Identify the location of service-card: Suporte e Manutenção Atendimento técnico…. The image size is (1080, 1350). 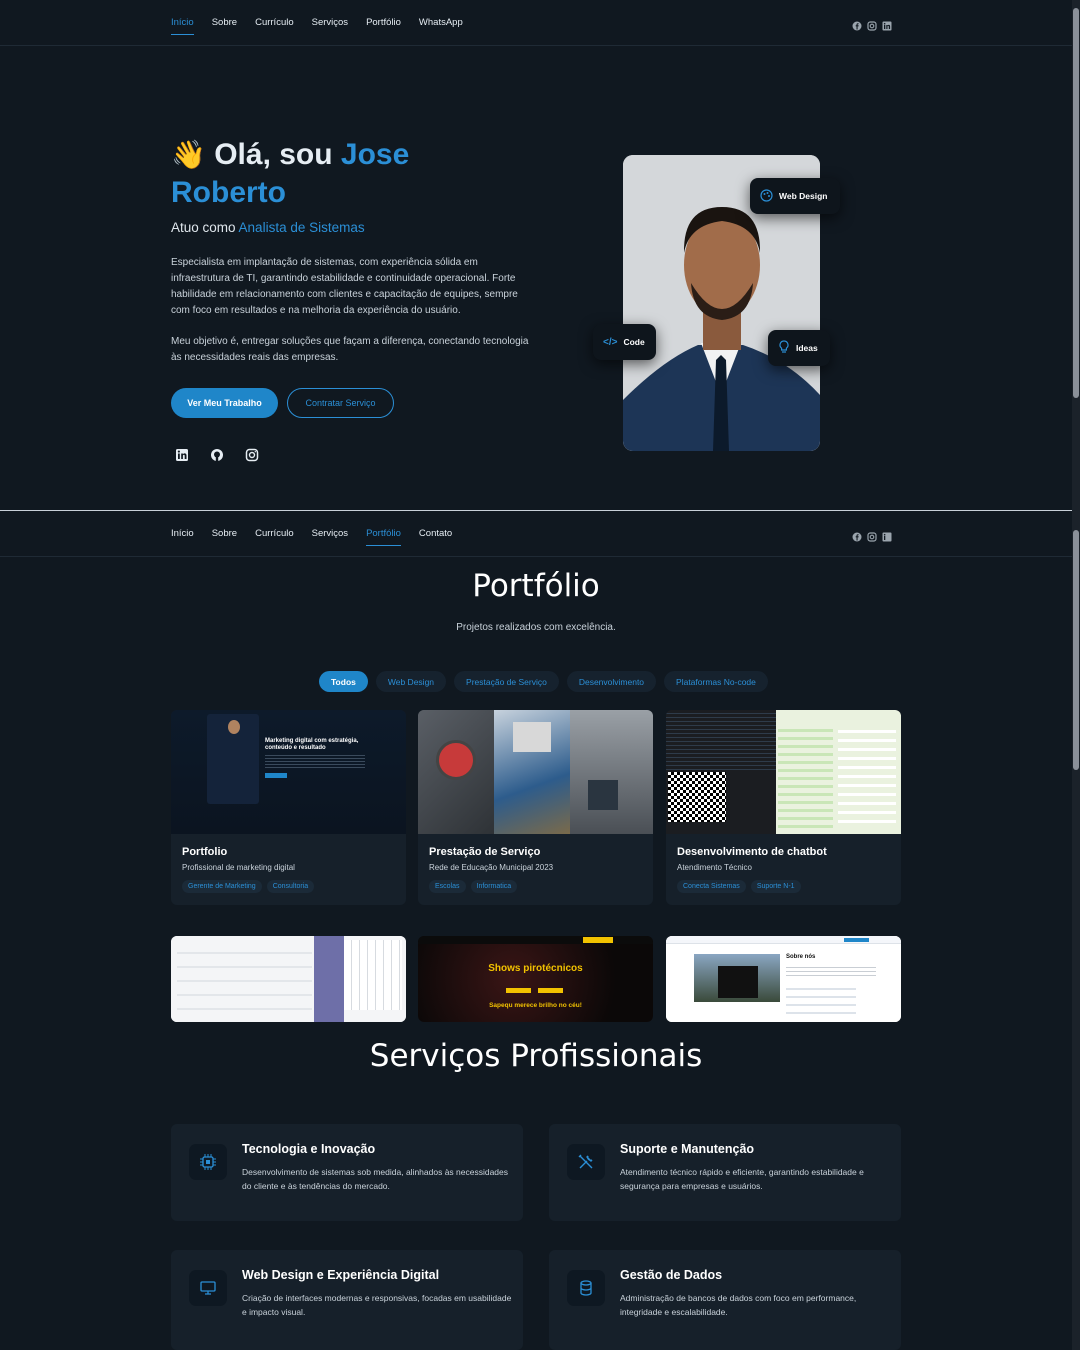
(725, 1172).